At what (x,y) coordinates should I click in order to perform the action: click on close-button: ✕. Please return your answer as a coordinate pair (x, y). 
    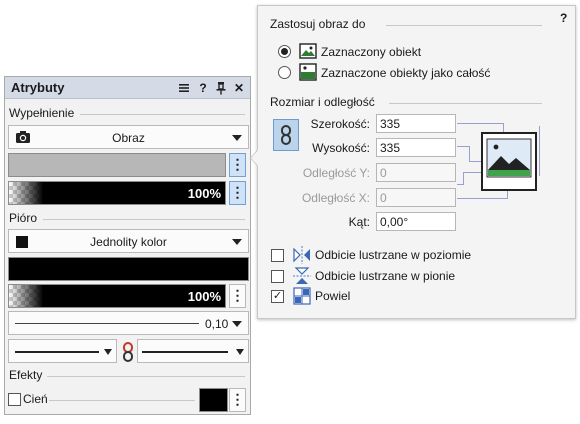
    Looking at the image, I should click on (239, 88).